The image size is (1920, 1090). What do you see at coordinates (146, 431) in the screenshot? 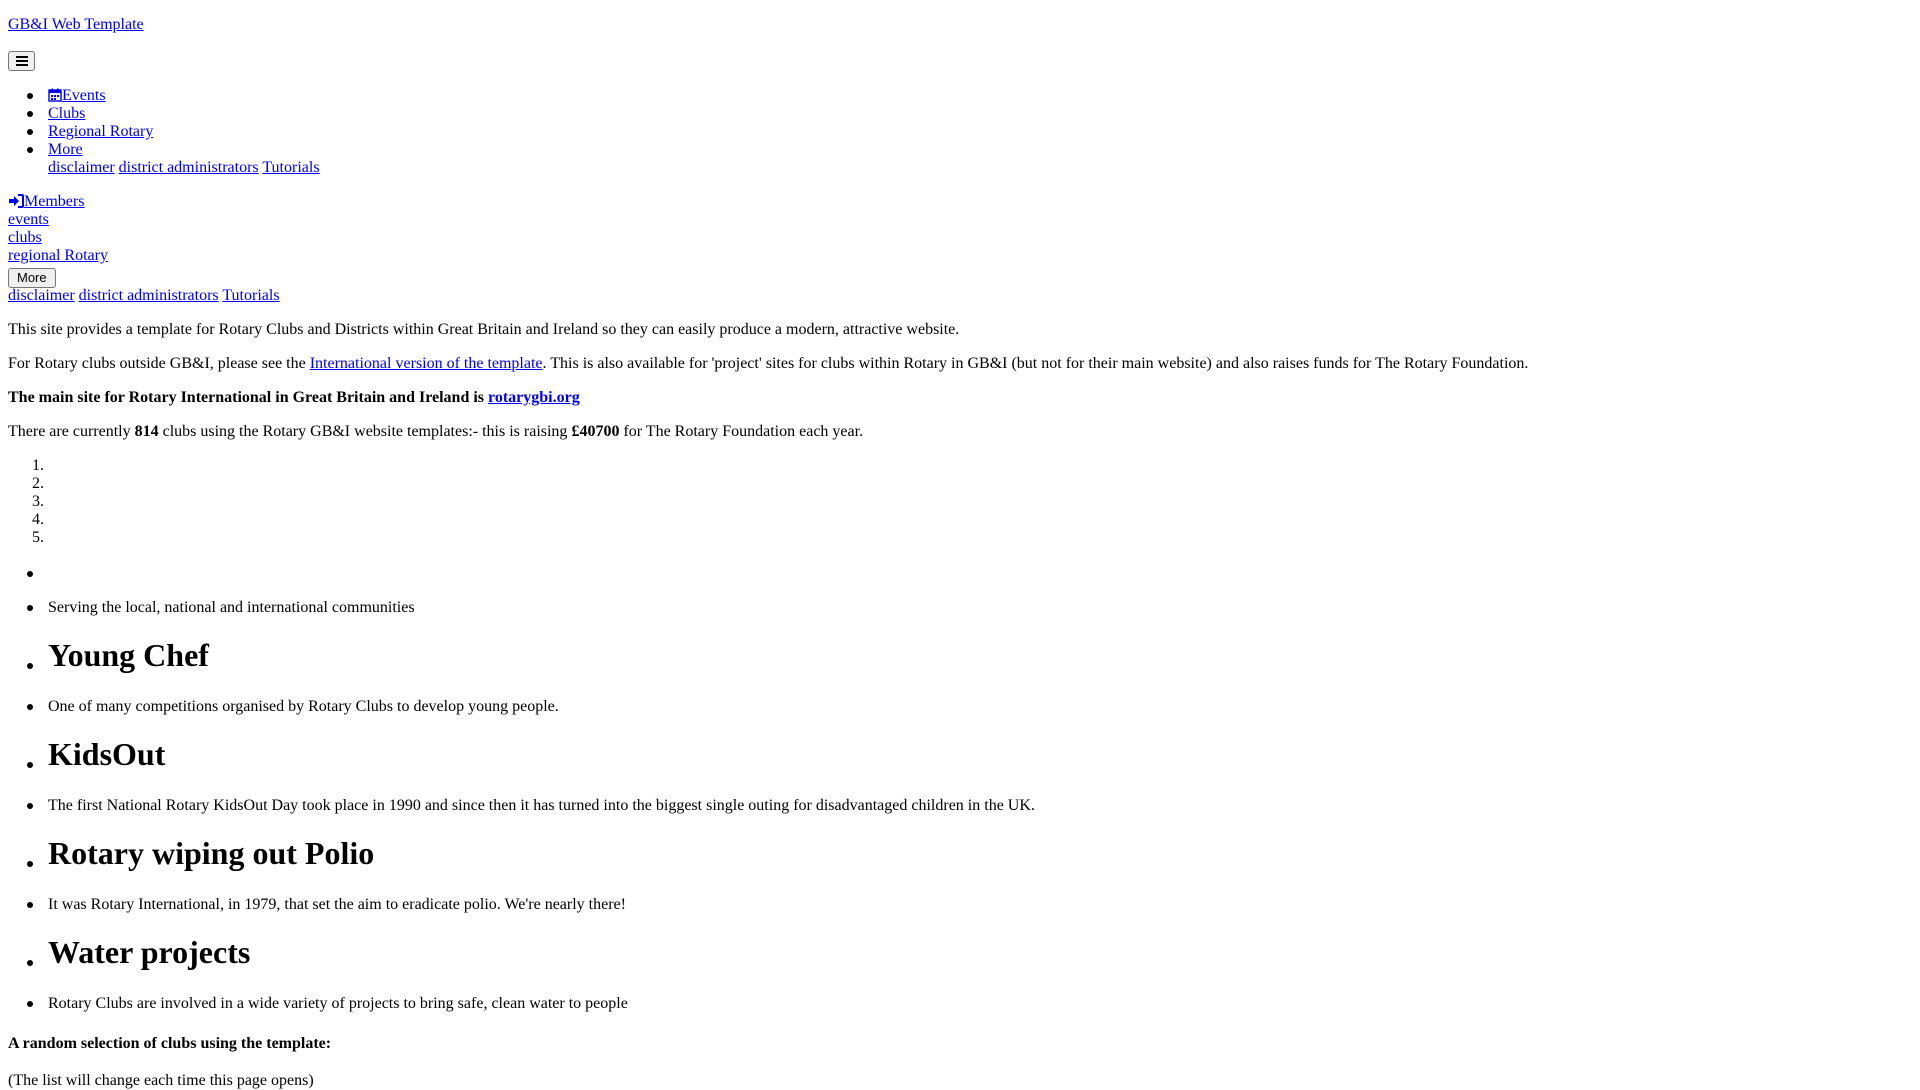
I see `club-count: 814` at bounding box center [146, 431].